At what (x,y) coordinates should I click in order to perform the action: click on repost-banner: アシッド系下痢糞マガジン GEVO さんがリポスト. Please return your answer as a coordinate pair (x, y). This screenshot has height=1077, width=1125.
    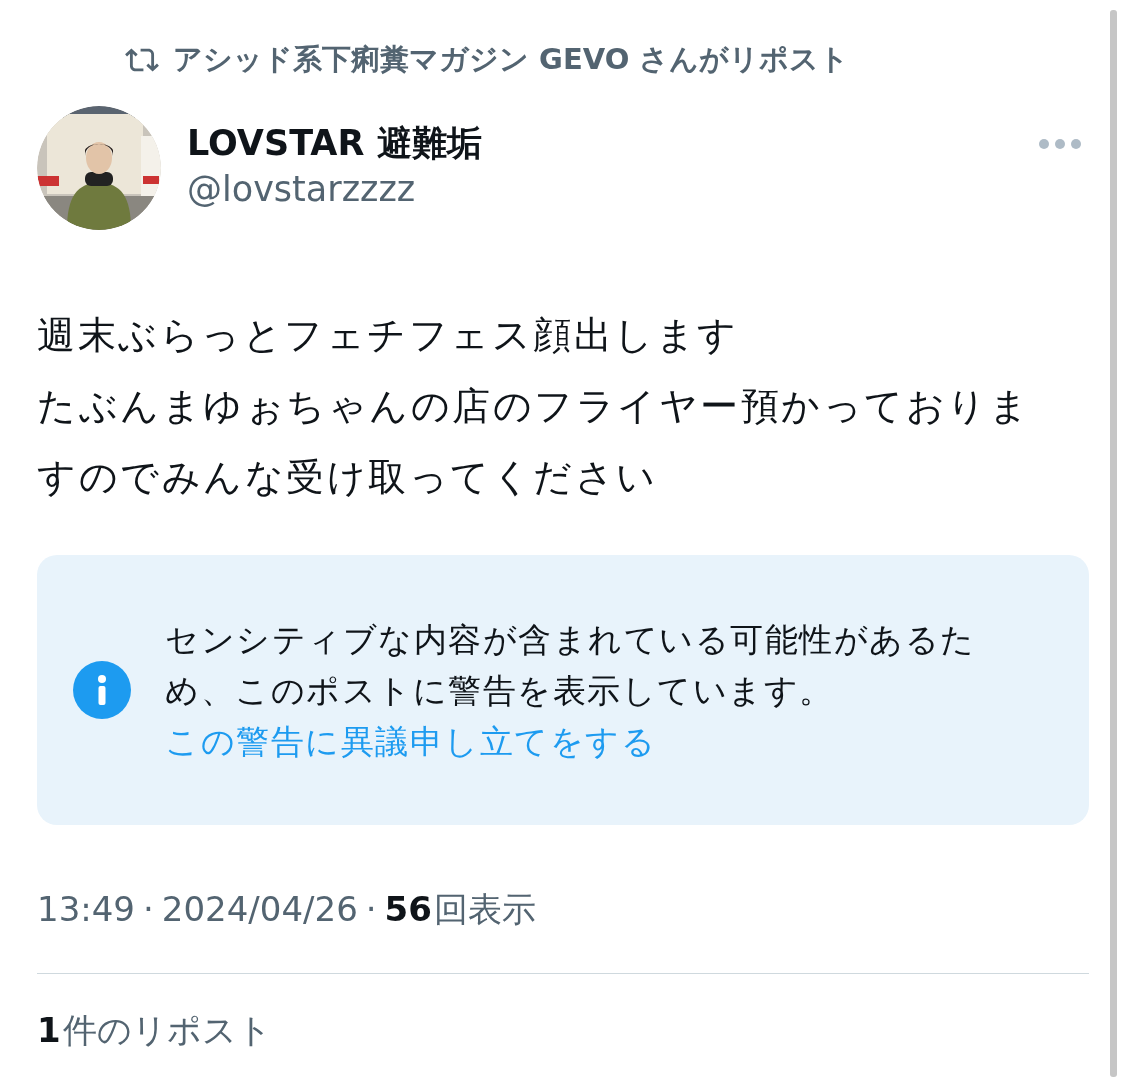
    Looking at the image, I should click on (511, 60).